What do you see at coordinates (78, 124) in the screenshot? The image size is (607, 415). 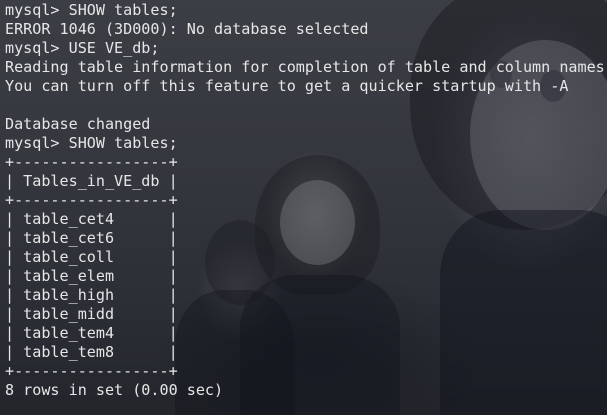 I see `terminal-line-output: Database changed` at bounding box center [78, 124].